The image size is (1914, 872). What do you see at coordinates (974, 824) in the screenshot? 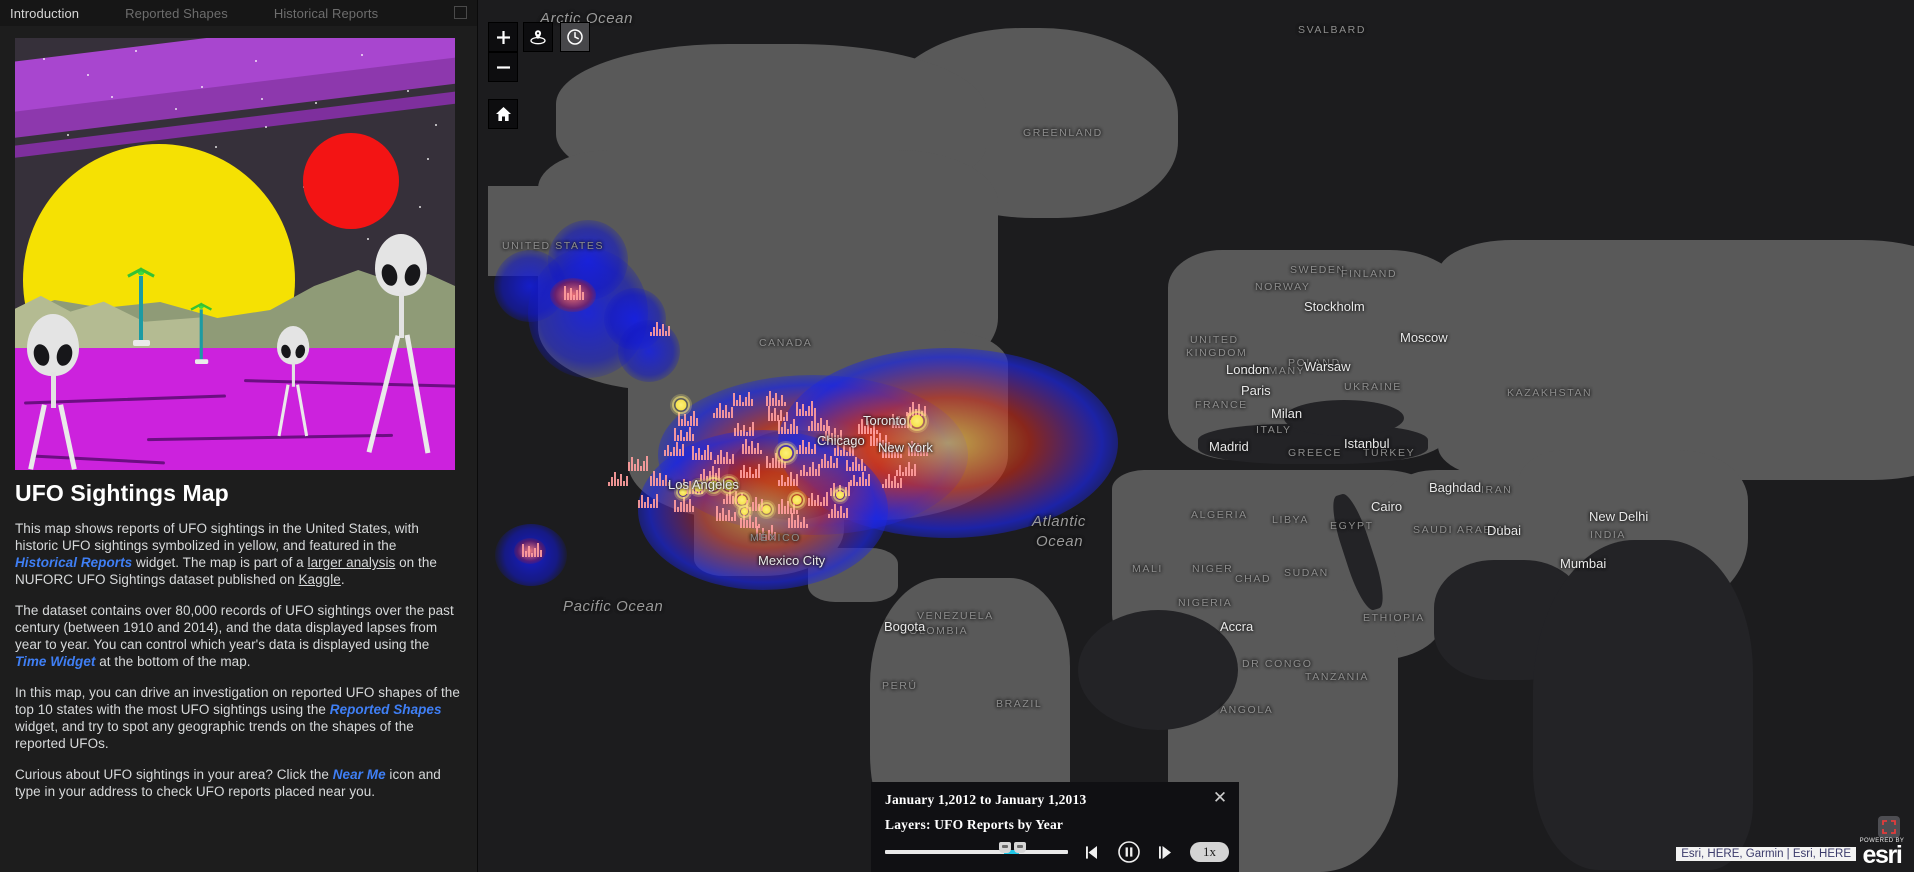
I see `time-layers-label: Layers: UFO Reports by Year` at bounding box center [974, 824].